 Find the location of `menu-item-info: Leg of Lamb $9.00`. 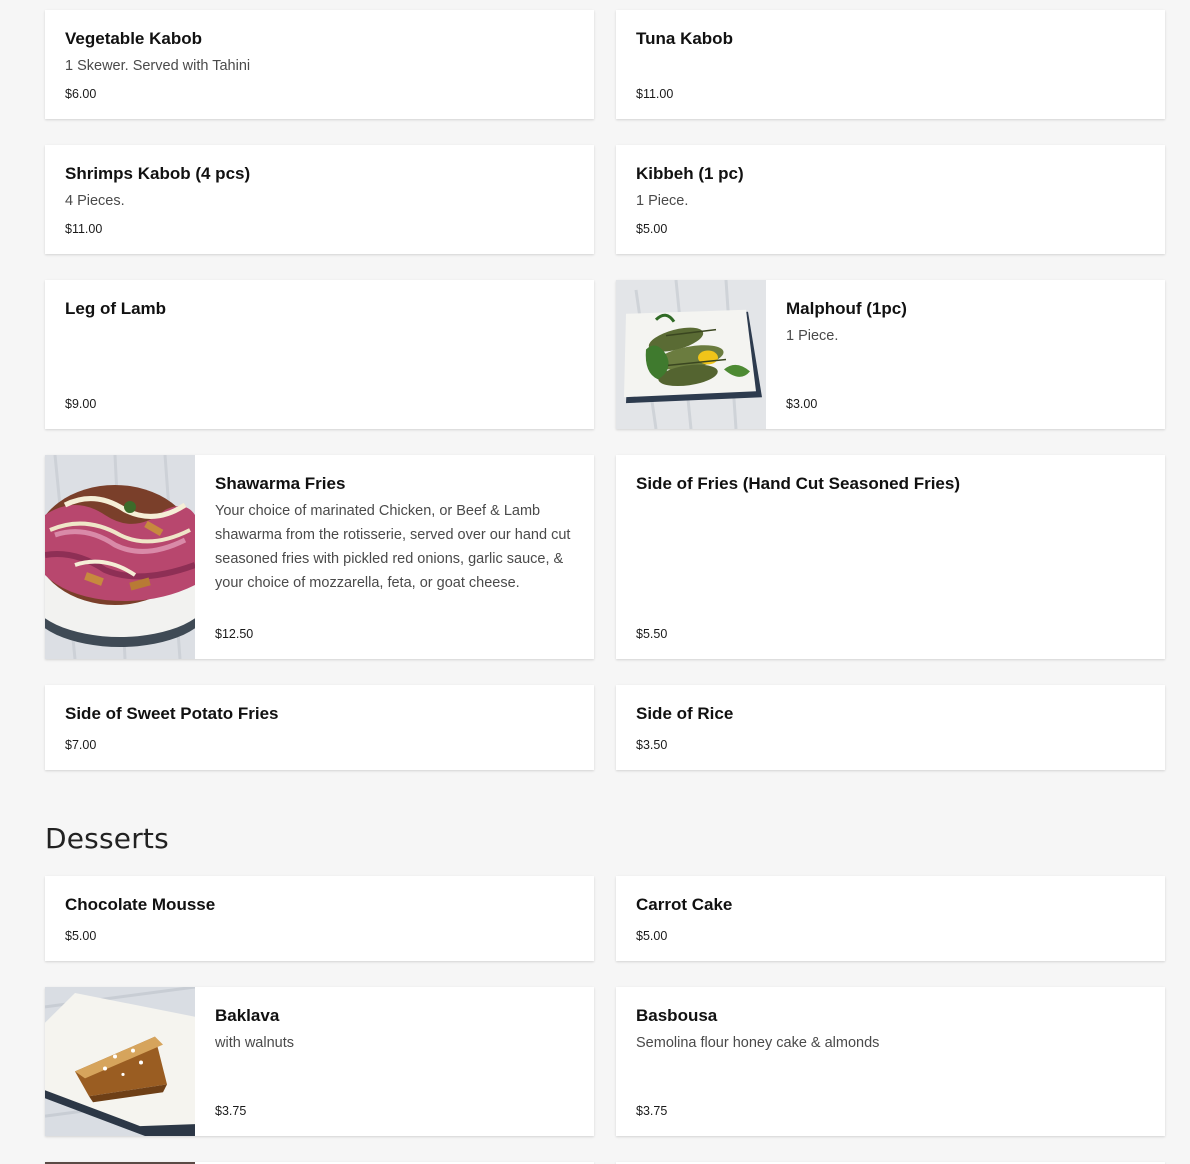

menu-item-info: Leg of Lamb $9.00 is located at coordinates (319, 354).